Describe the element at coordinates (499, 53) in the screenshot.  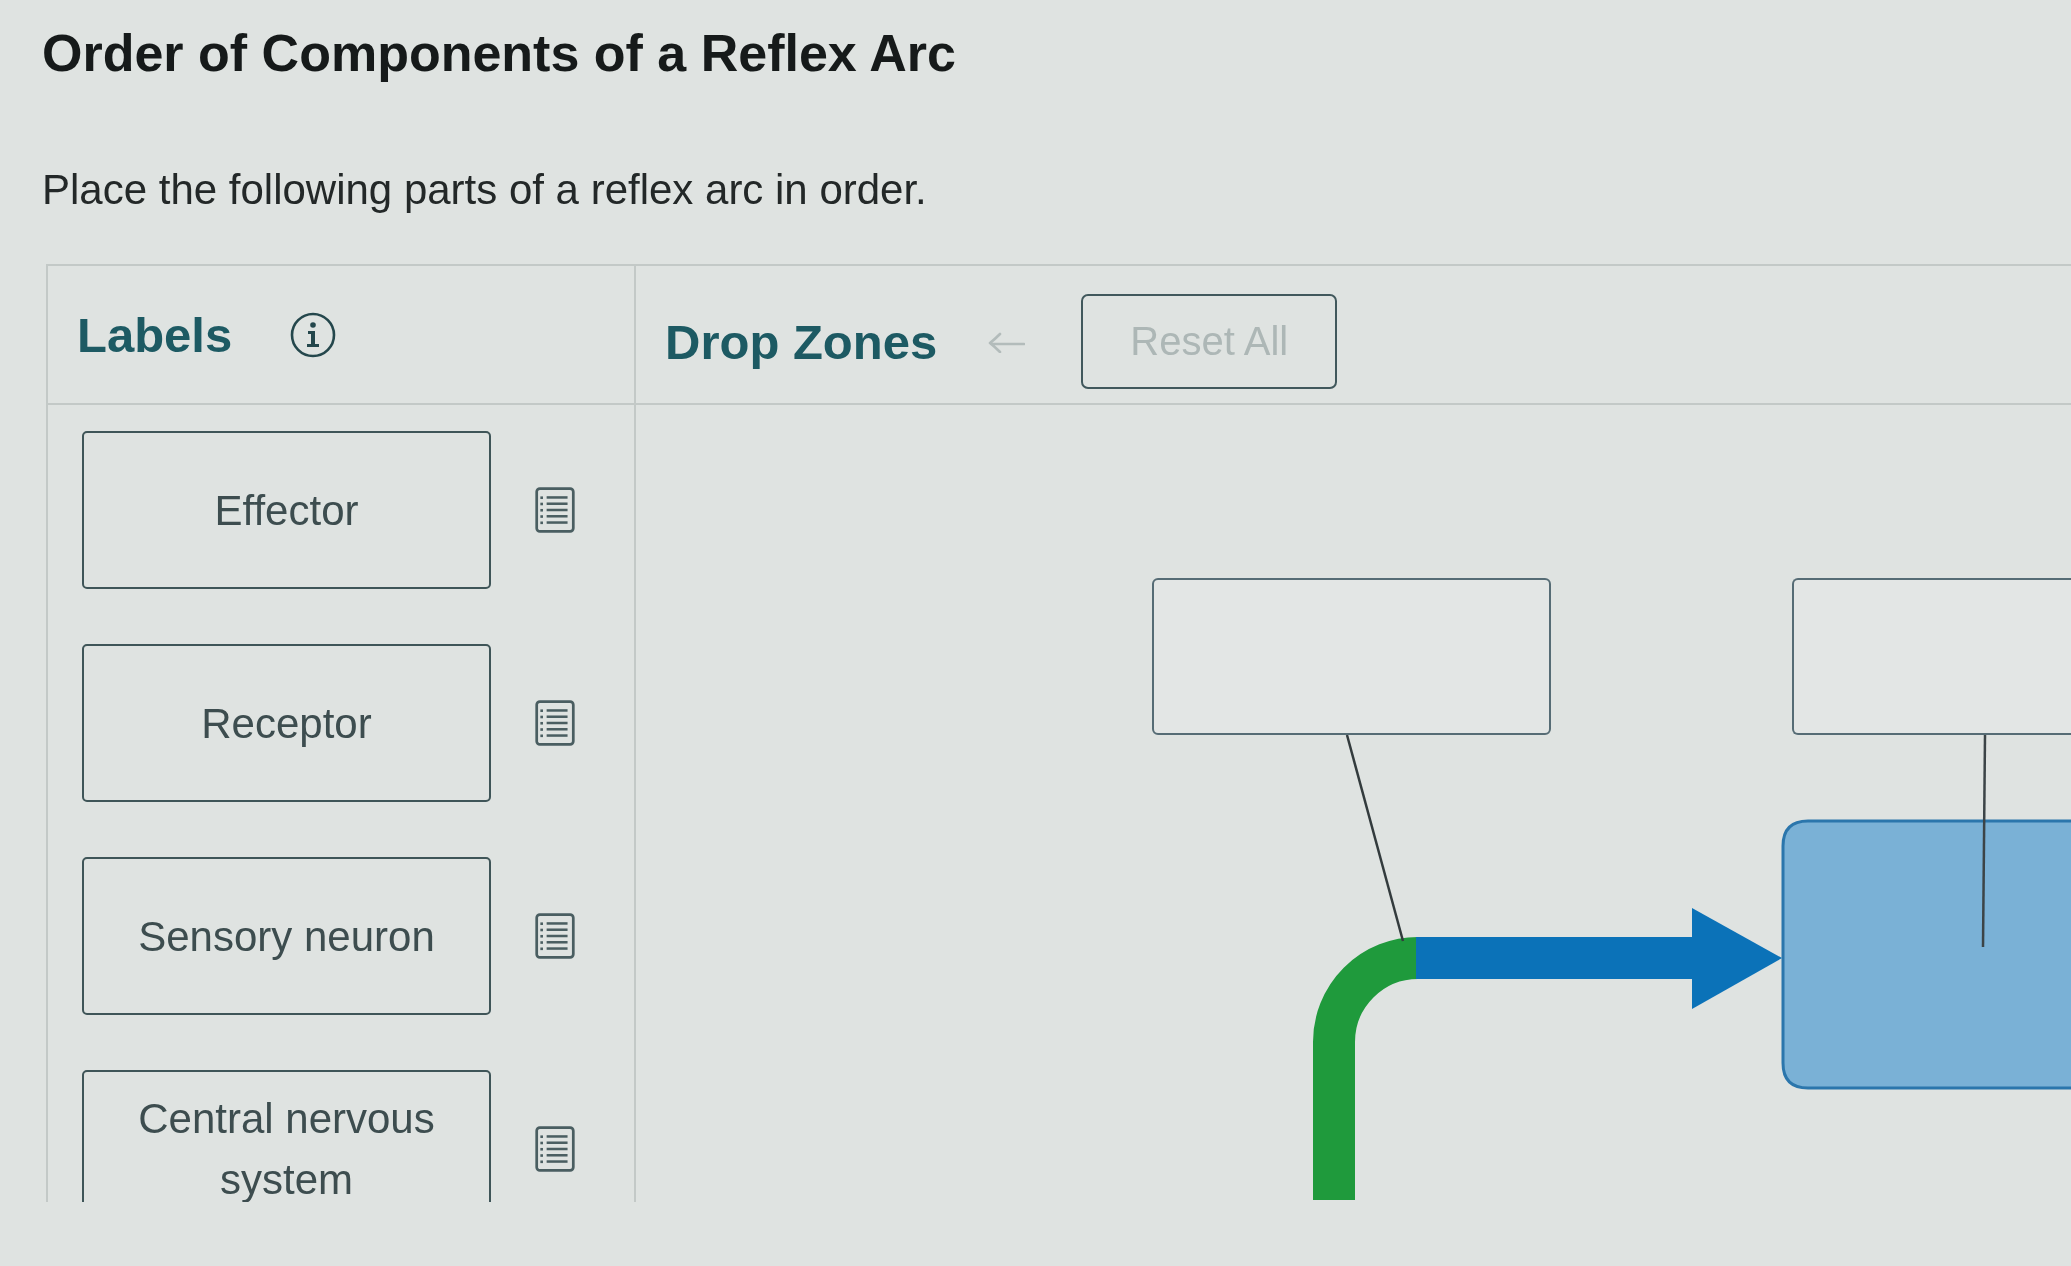
I see `page-title: Order of Components of a Reflex Arc` at that location.